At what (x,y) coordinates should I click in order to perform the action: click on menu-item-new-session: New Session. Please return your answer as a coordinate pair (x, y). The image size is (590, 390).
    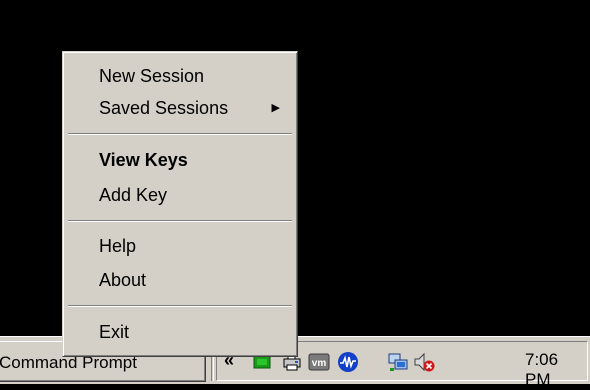
    Looking at the image, I should click on (180, 76).